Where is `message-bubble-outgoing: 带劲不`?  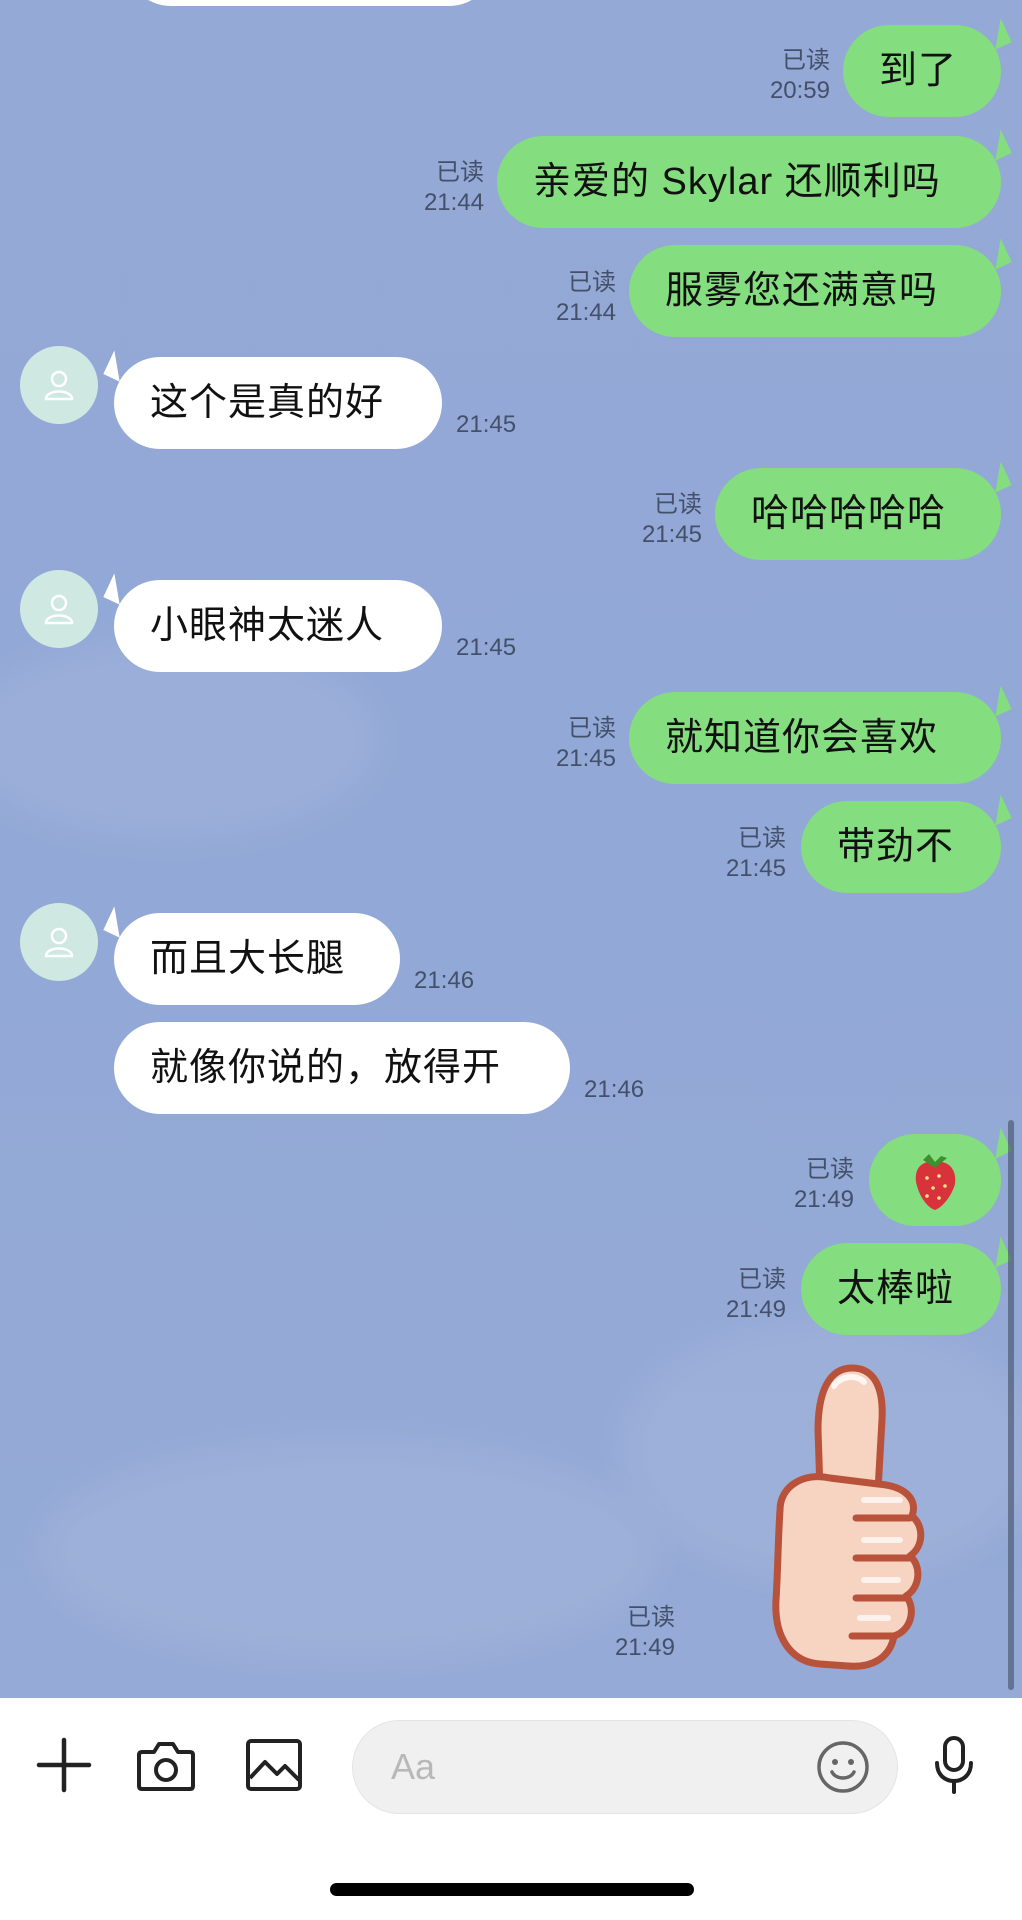
message-bubble-outgoing: 带劲不 is located at coordinates (901, 847).